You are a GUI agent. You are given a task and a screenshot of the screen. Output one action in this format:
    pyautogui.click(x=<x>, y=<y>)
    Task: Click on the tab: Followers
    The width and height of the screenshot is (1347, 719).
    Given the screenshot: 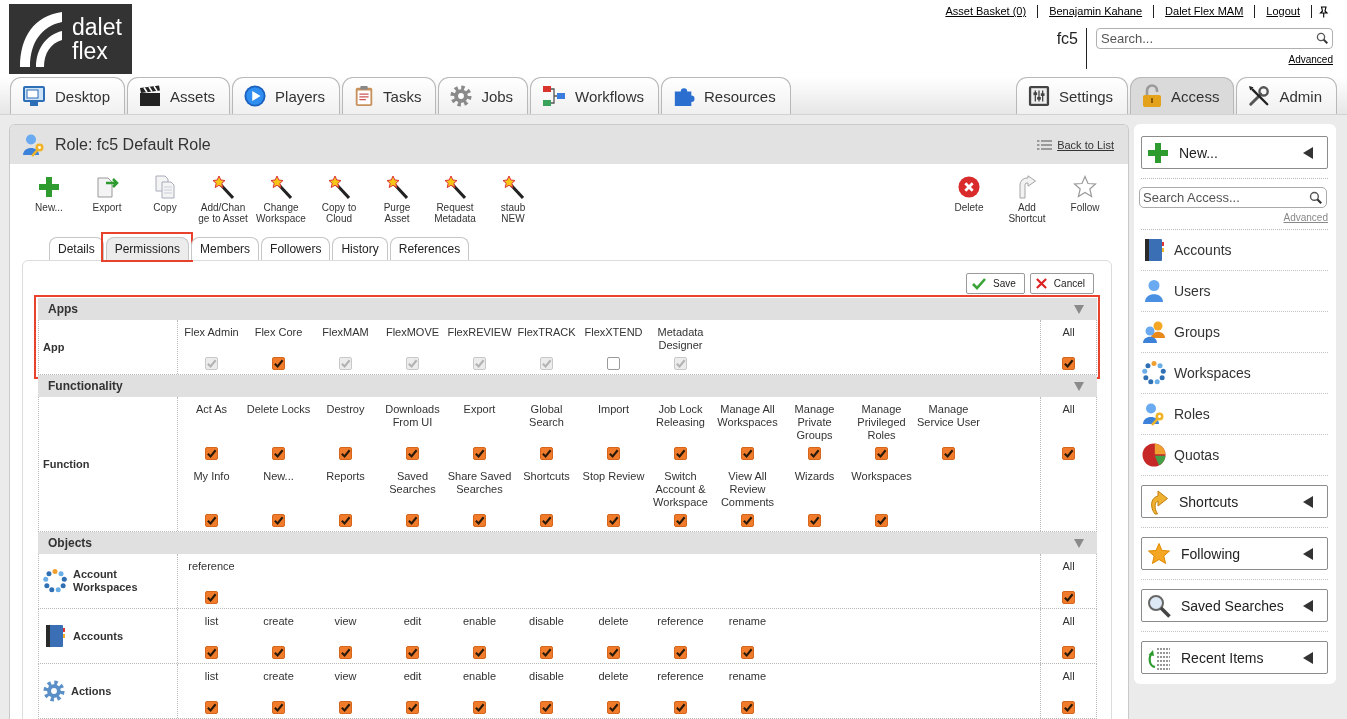 What is the action you would take?
    pyautogui.click(x=296, y=248)
    